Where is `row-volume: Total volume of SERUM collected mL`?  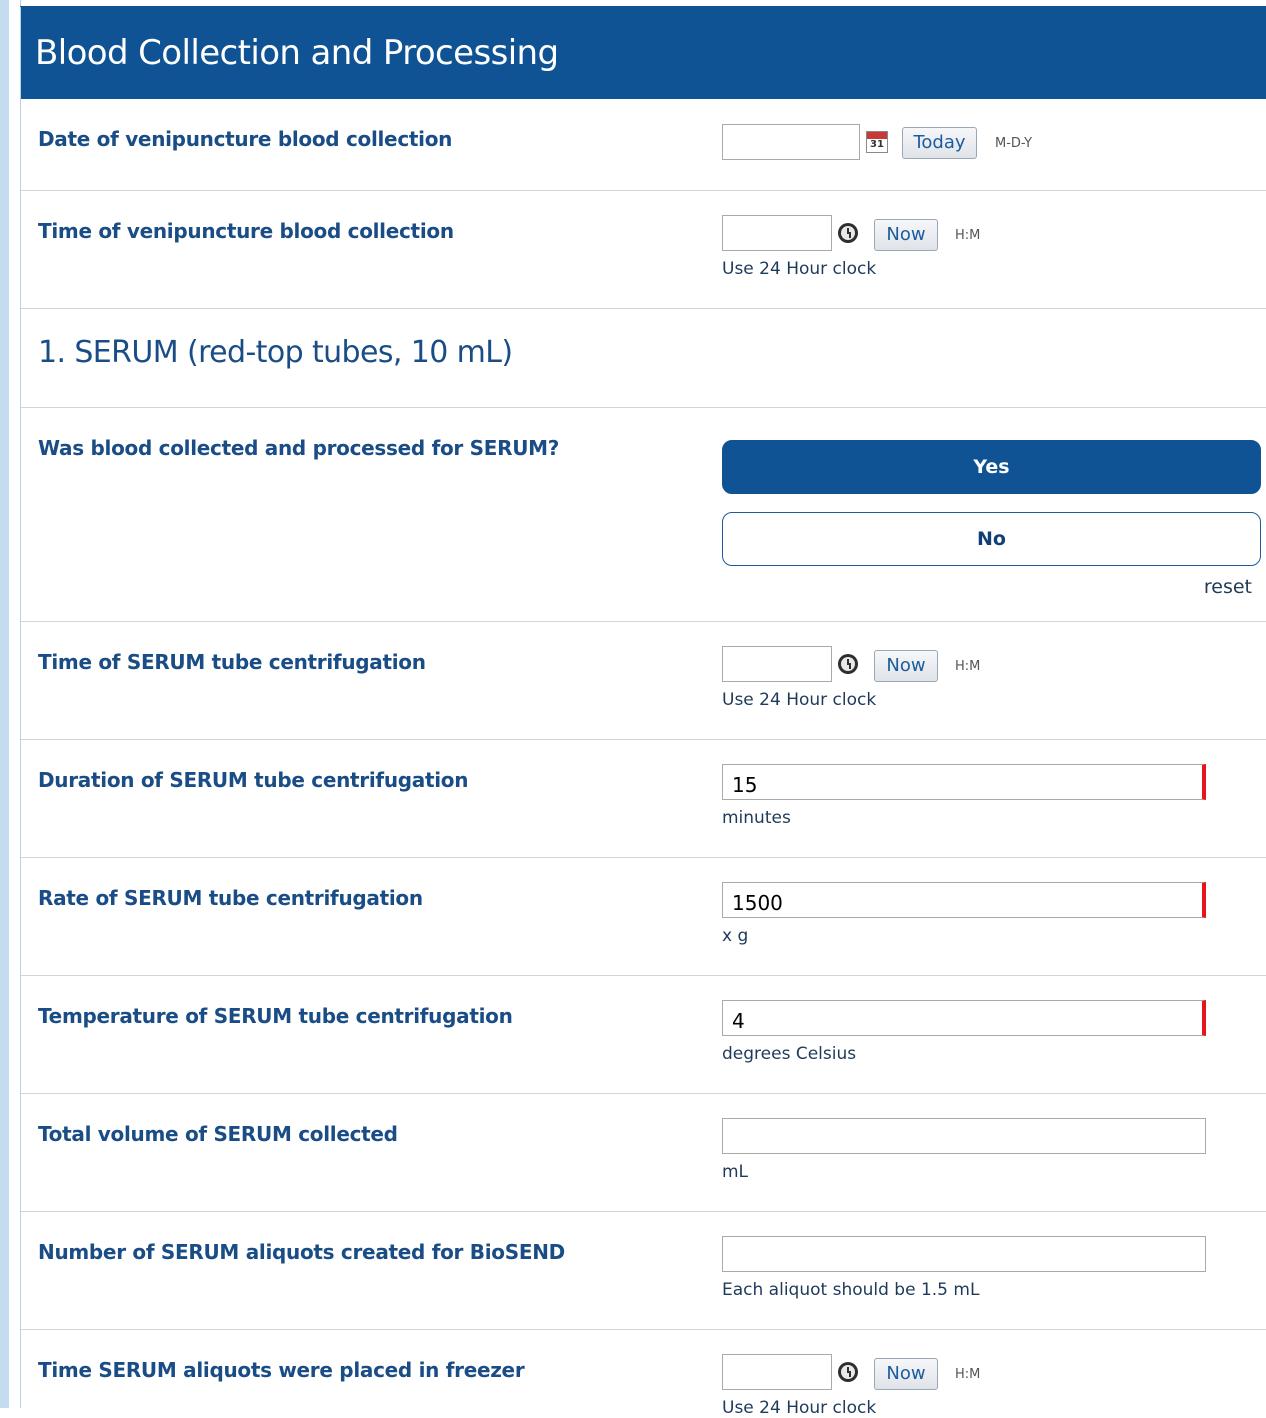 row-volume: Total volume of SERUM collected mL is located at coordinates (643, 1153).